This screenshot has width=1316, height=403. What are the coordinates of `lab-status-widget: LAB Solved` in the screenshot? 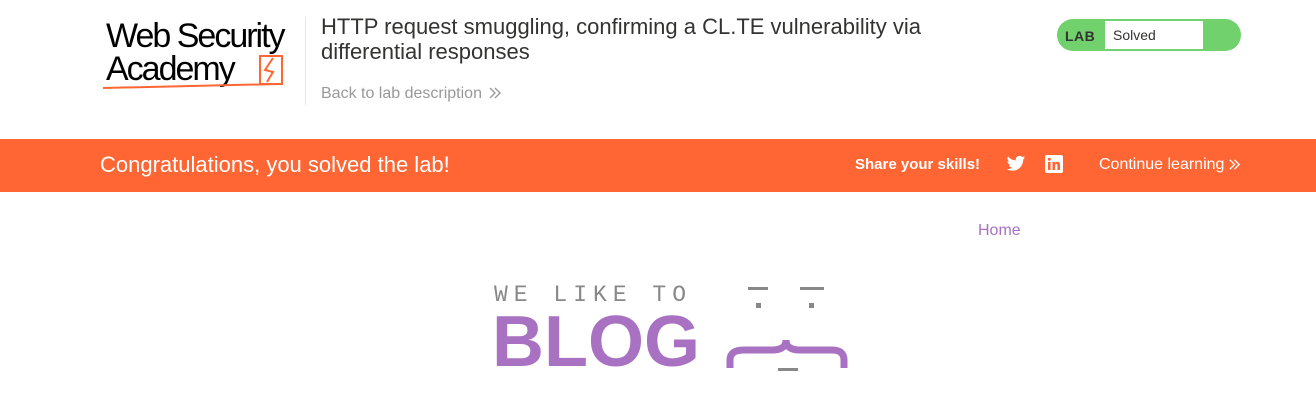 It's located at (1149, 35).